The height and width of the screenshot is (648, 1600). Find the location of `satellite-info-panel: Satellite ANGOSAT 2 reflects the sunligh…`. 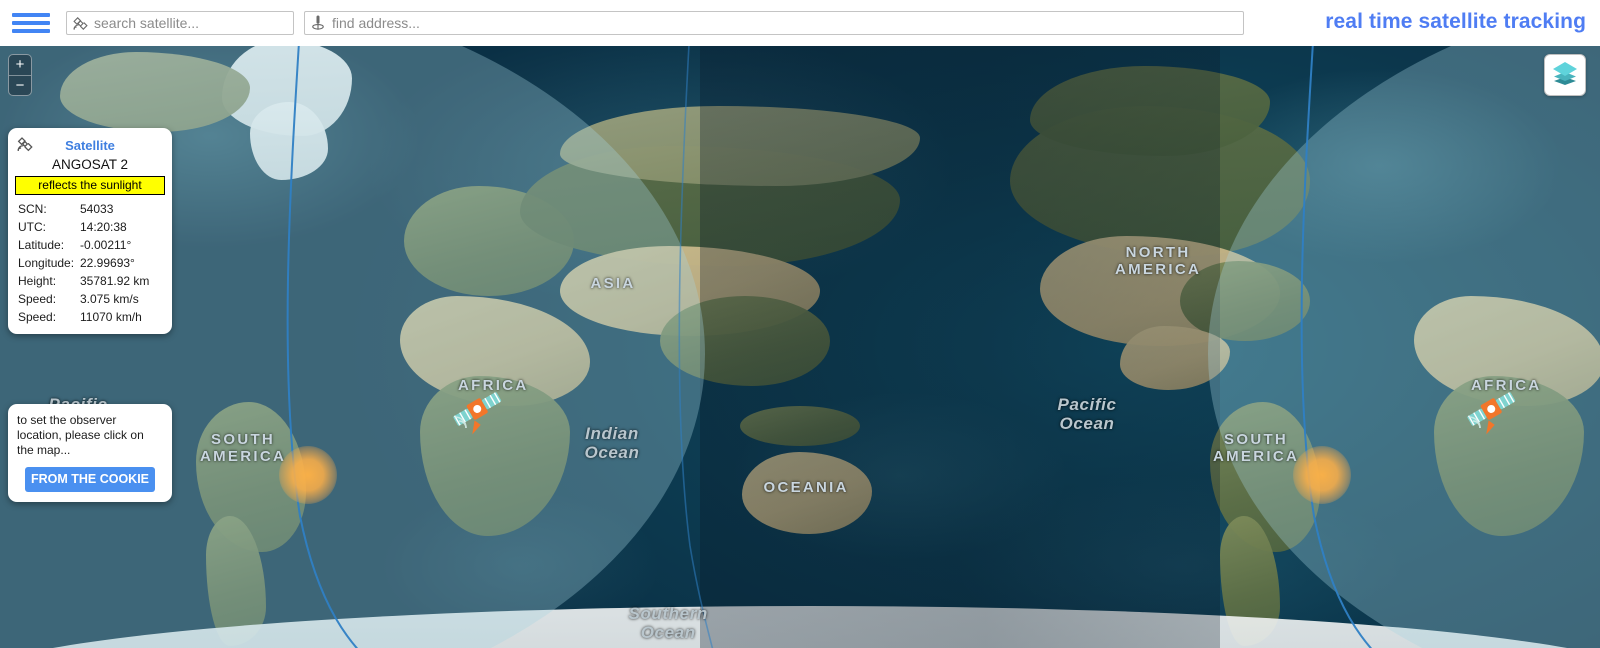

satellite-info-panel: Satellite ANGOSAT 2 reflects the sunligh… is located at coordinates (90, 231).